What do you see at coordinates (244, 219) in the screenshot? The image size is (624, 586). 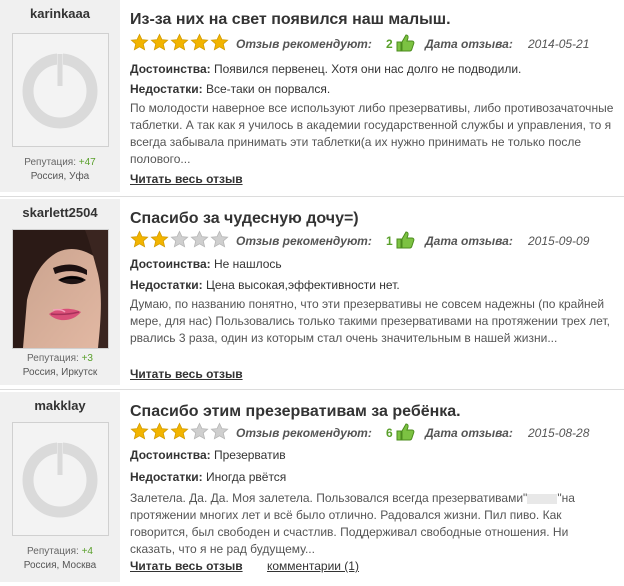 I see `review-title: Спасибо за чудесную дочу=)` at bounding box center [244, 219].